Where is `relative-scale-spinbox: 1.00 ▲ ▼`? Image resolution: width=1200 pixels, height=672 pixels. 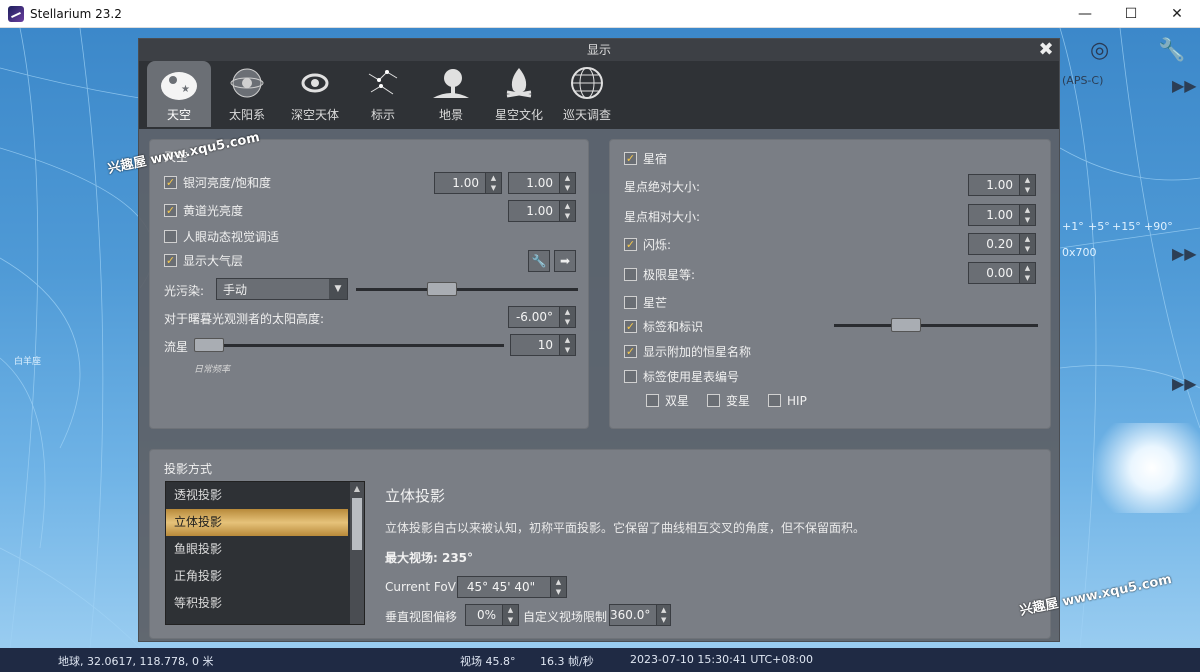
relative-scale-spinbox: 1.00 ▲ ▼ is located at coordinates (1002, 215).